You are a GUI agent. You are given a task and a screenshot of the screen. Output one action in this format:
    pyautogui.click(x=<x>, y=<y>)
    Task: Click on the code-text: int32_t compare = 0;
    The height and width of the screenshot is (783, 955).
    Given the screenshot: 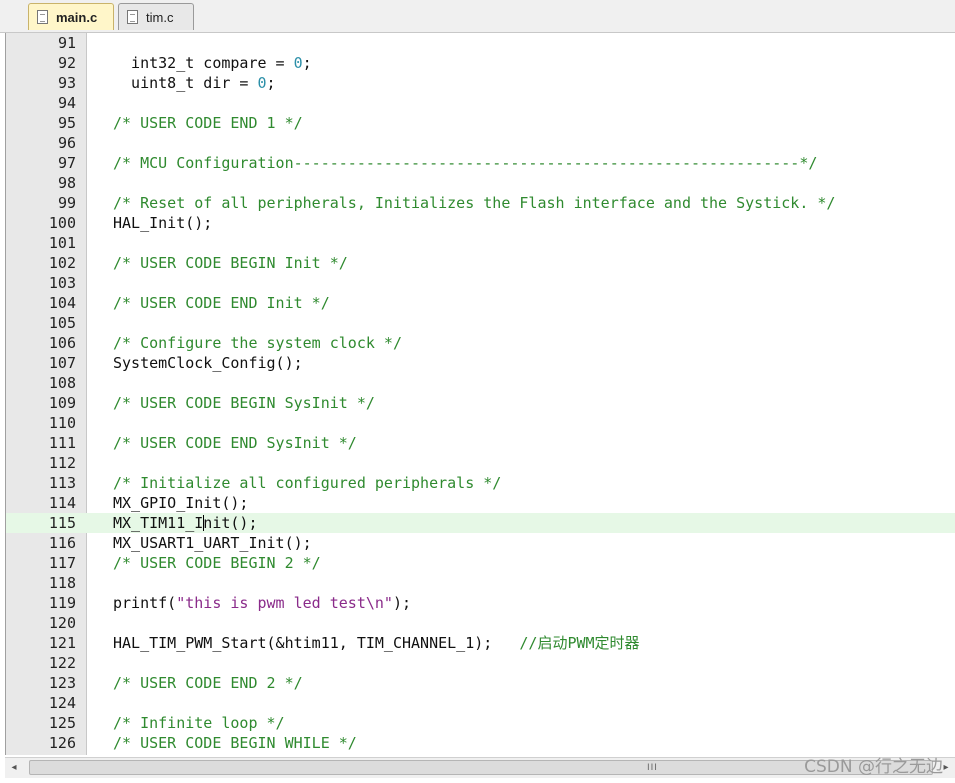 What is the action you would take?
    pyautogui.click(x=212, y=63)
    